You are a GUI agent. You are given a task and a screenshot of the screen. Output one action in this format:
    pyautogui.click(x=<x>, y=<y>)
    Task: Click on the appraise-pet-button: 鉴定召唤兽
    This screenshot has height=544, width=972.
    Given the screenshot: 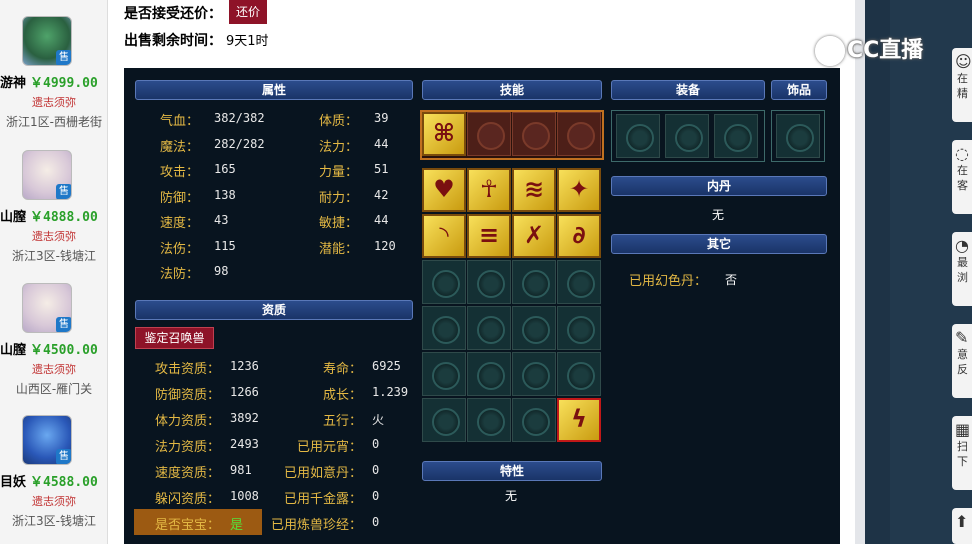 What is the action you would take?
    pyautogui.click(x=174, y=338)
    